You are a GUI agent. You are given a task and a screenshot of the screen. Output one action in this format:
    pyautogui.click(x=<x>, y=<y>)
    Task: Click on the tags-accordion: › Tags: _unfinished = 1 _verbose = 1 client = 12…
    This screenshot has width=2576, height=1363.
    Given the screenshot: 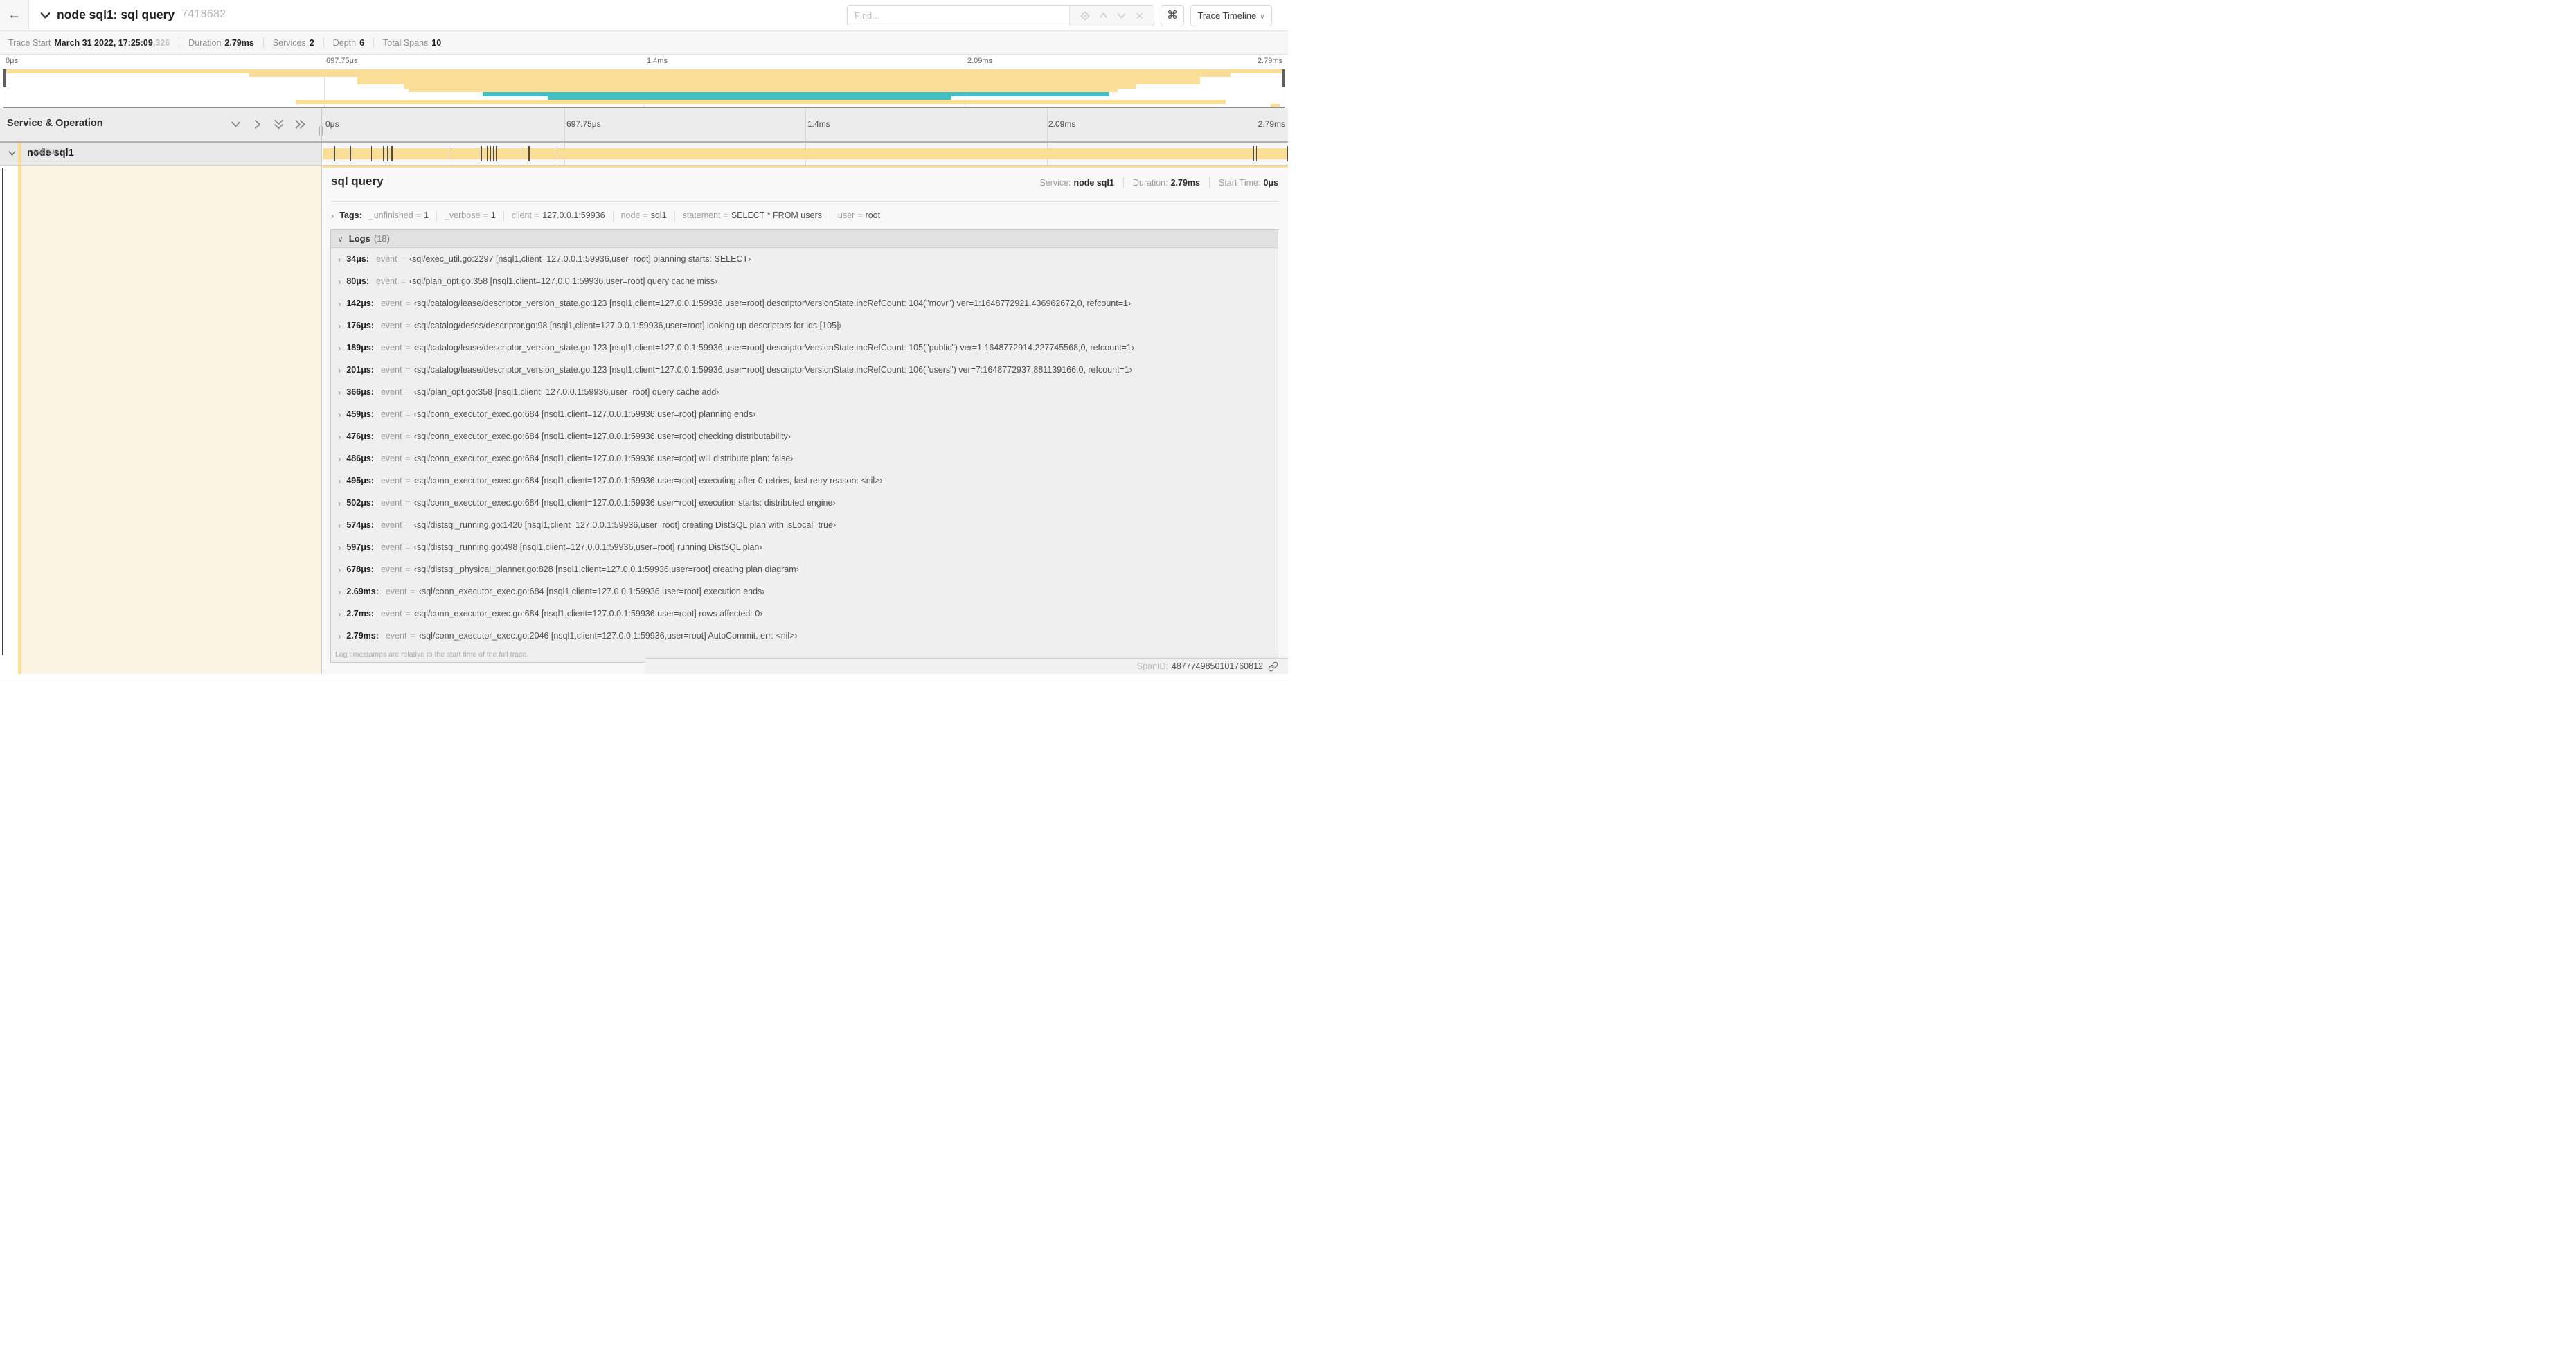 What is the action you would take?
    pyautogui.click(x=804, y=215)
    